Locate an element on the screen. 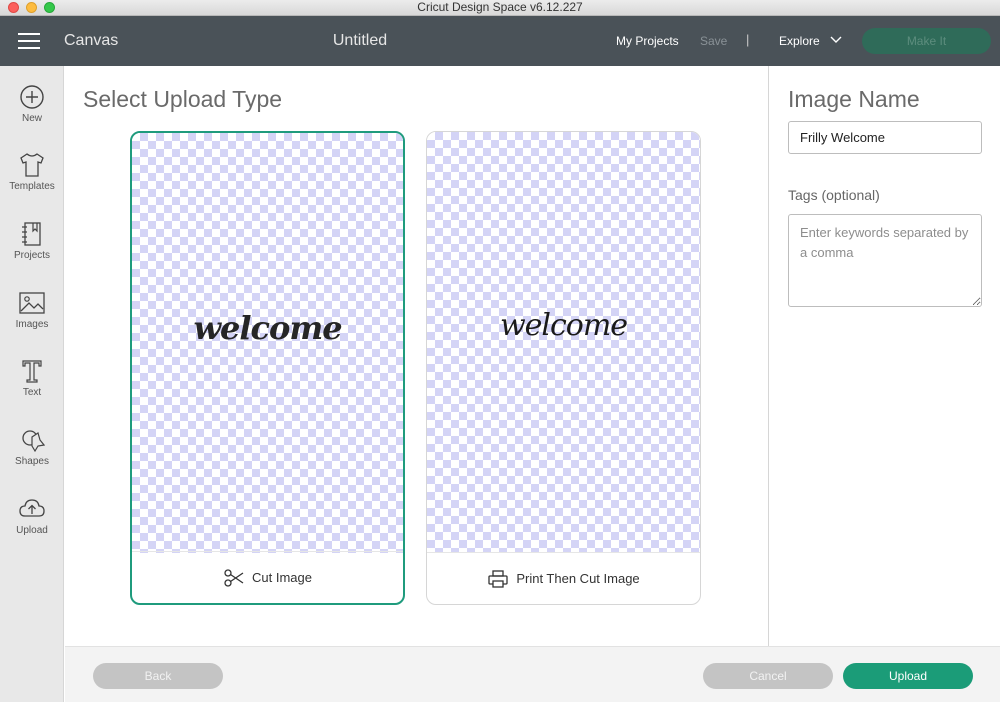 The image size is (1000, 702). sidebar-item-new: New is located at coordinates (32, 115).